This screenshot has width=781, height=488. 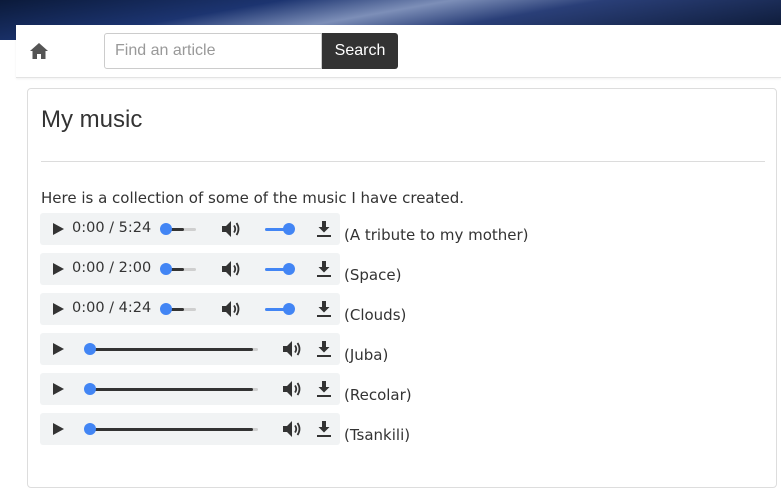 What do you see at coordinates (92, 119) in the screenshot?
I see `page-title: My music` at bounding box center [92, 119].